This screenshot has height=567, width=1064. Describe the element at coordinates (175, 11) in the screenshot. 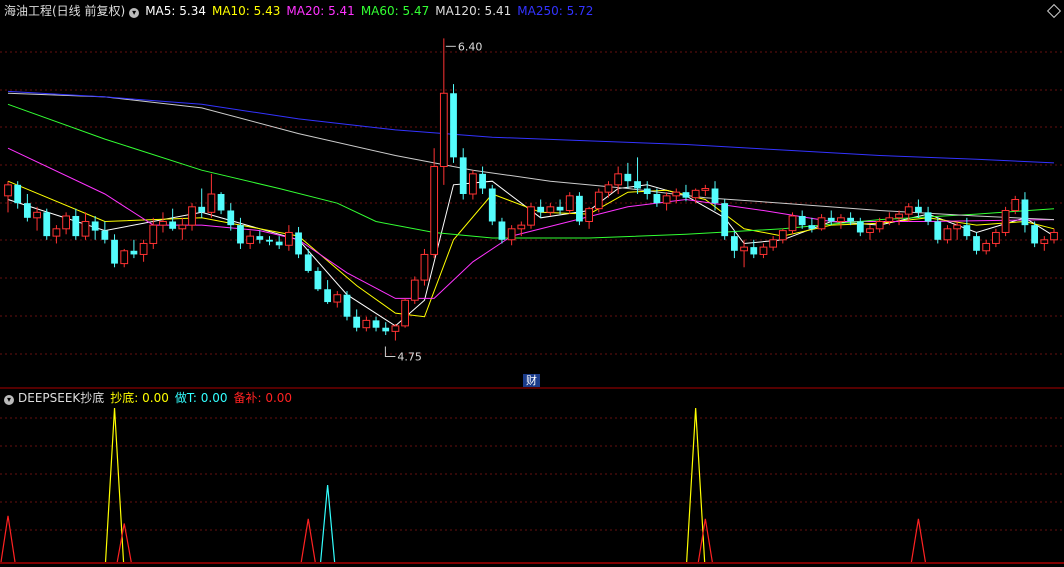

I see `ma-label-ma5: MA5: 5.34` at that location.